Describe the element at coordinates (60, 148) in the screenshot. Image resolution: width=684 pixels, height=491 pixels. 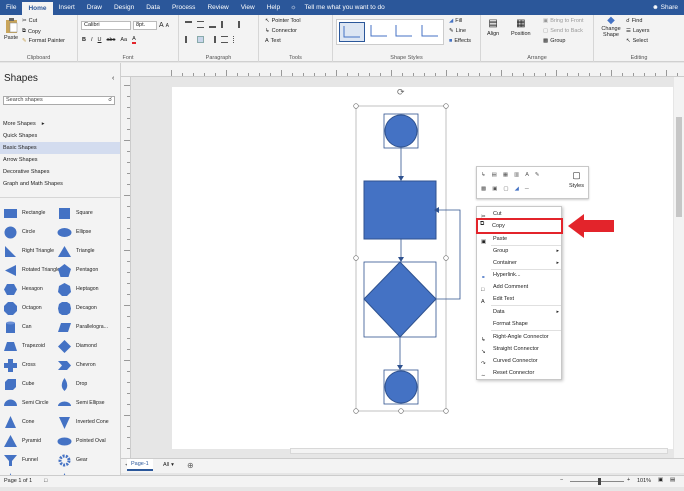
I see `stencil-basic-shapes: Basic Shapes` at that location.